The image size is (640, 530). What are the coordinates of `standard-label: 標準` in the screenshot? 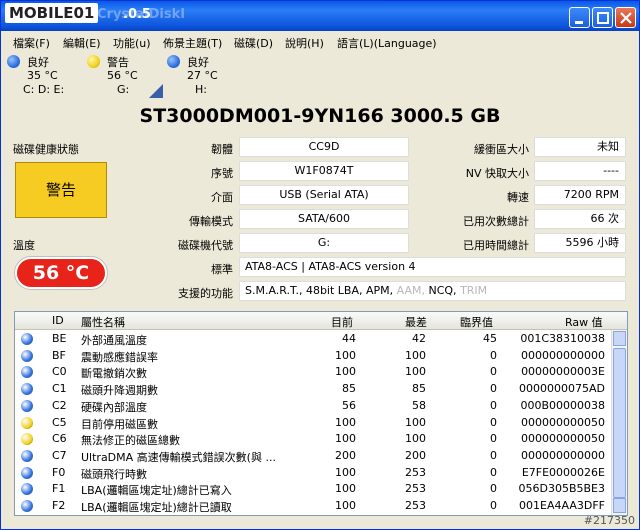 It's located at (222, 269).